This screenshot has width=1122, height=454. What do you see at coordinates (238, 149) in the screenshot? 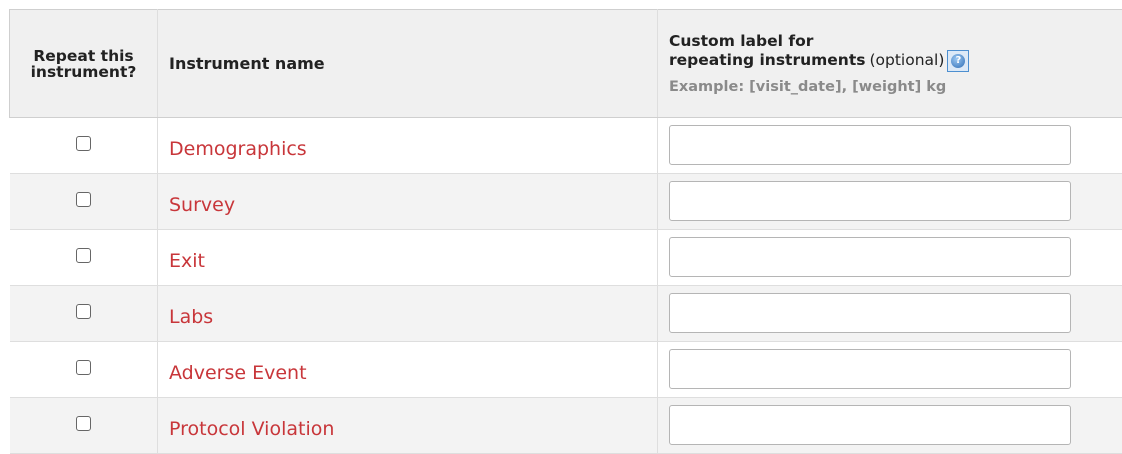
I see `instrument-link: Demographics` at bounding box center [238, 149].